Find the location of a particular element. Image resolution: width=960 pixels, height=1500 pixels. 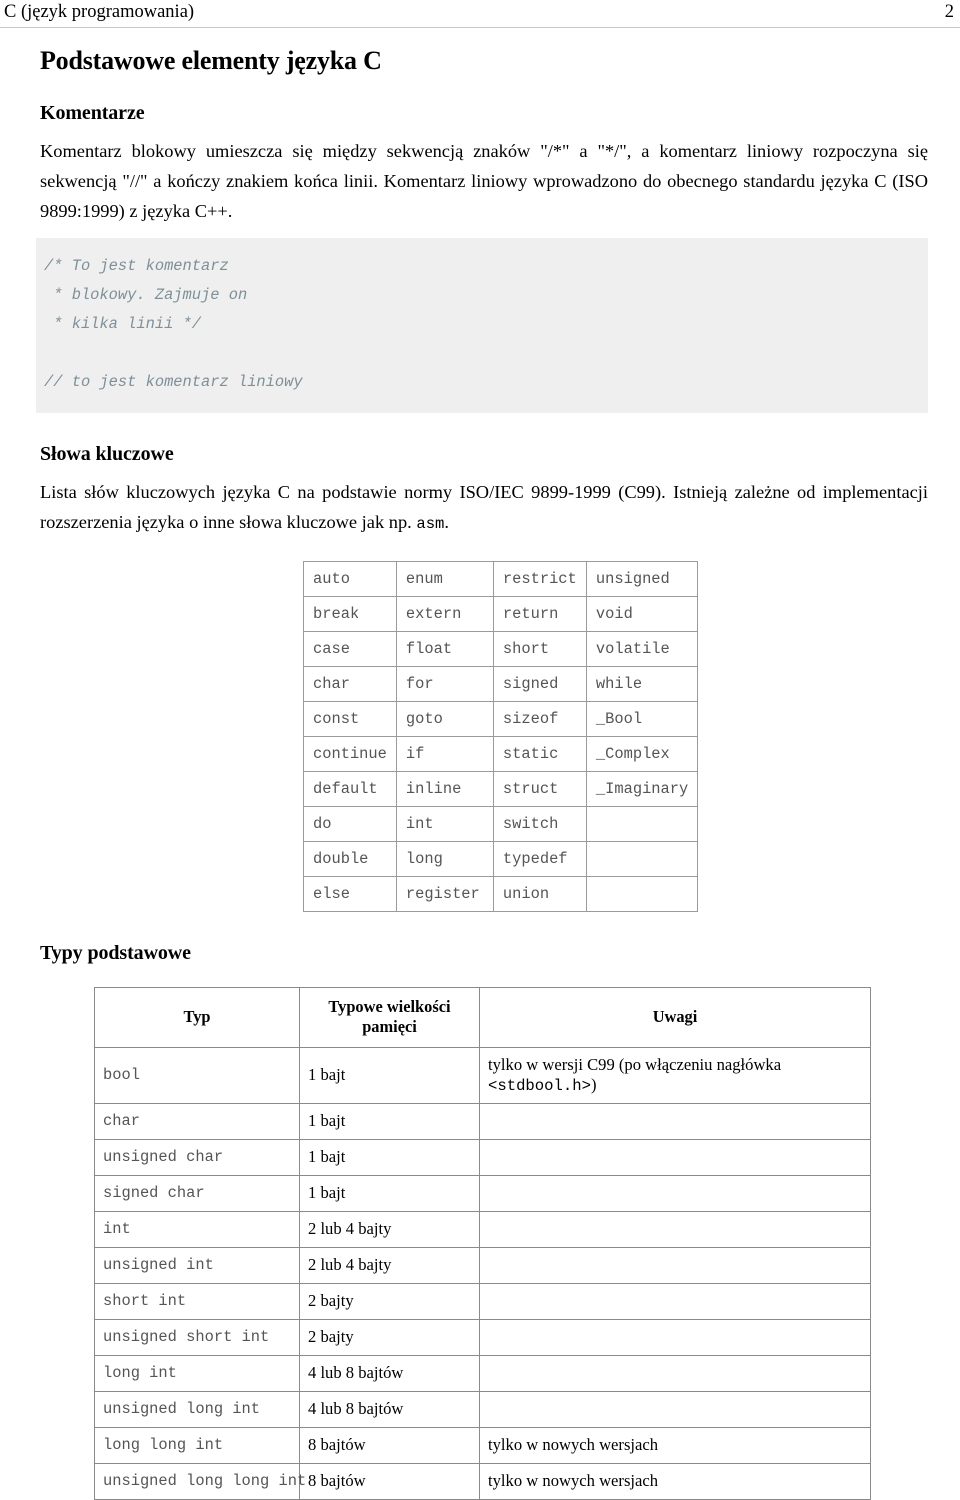

keywords-table-row: double long typedef is located at coordinates (501, 859).